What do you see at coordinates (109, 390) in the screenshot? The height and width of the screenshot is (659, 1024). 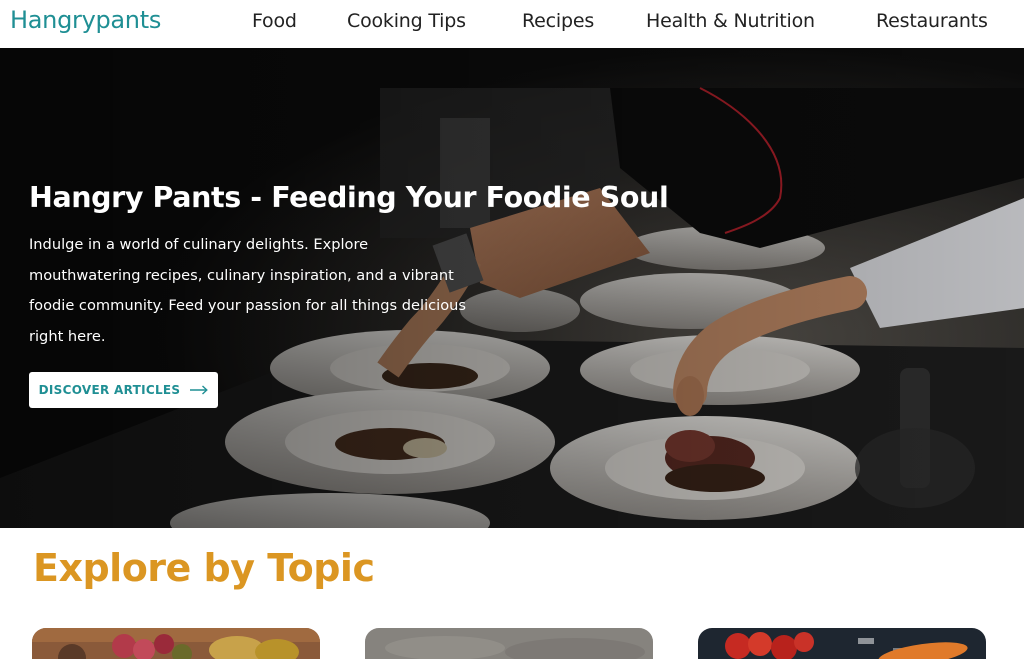 I see `discover-articles-label: DISCOVER ARTICLES` at bounding box center [109, 390].